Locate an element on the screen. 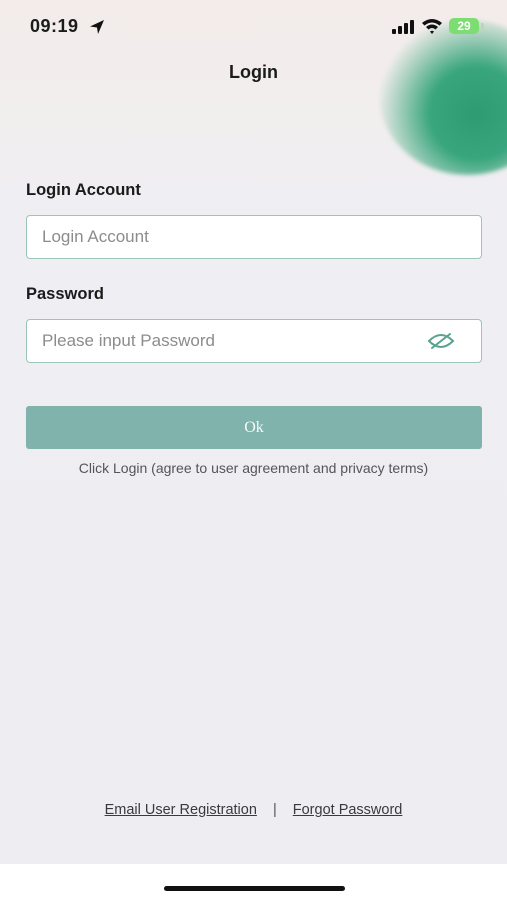  status-bar: 09:19 29 is located at coordinates (253, 27).